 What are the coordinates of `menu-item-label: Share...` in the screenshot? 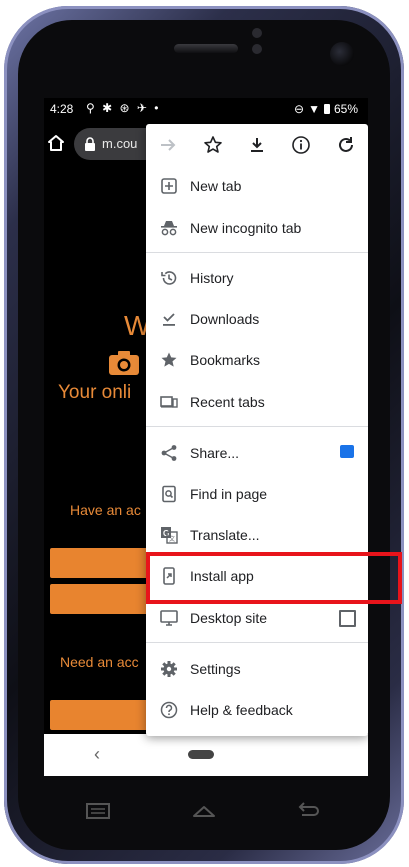 It's located at (215, 453).